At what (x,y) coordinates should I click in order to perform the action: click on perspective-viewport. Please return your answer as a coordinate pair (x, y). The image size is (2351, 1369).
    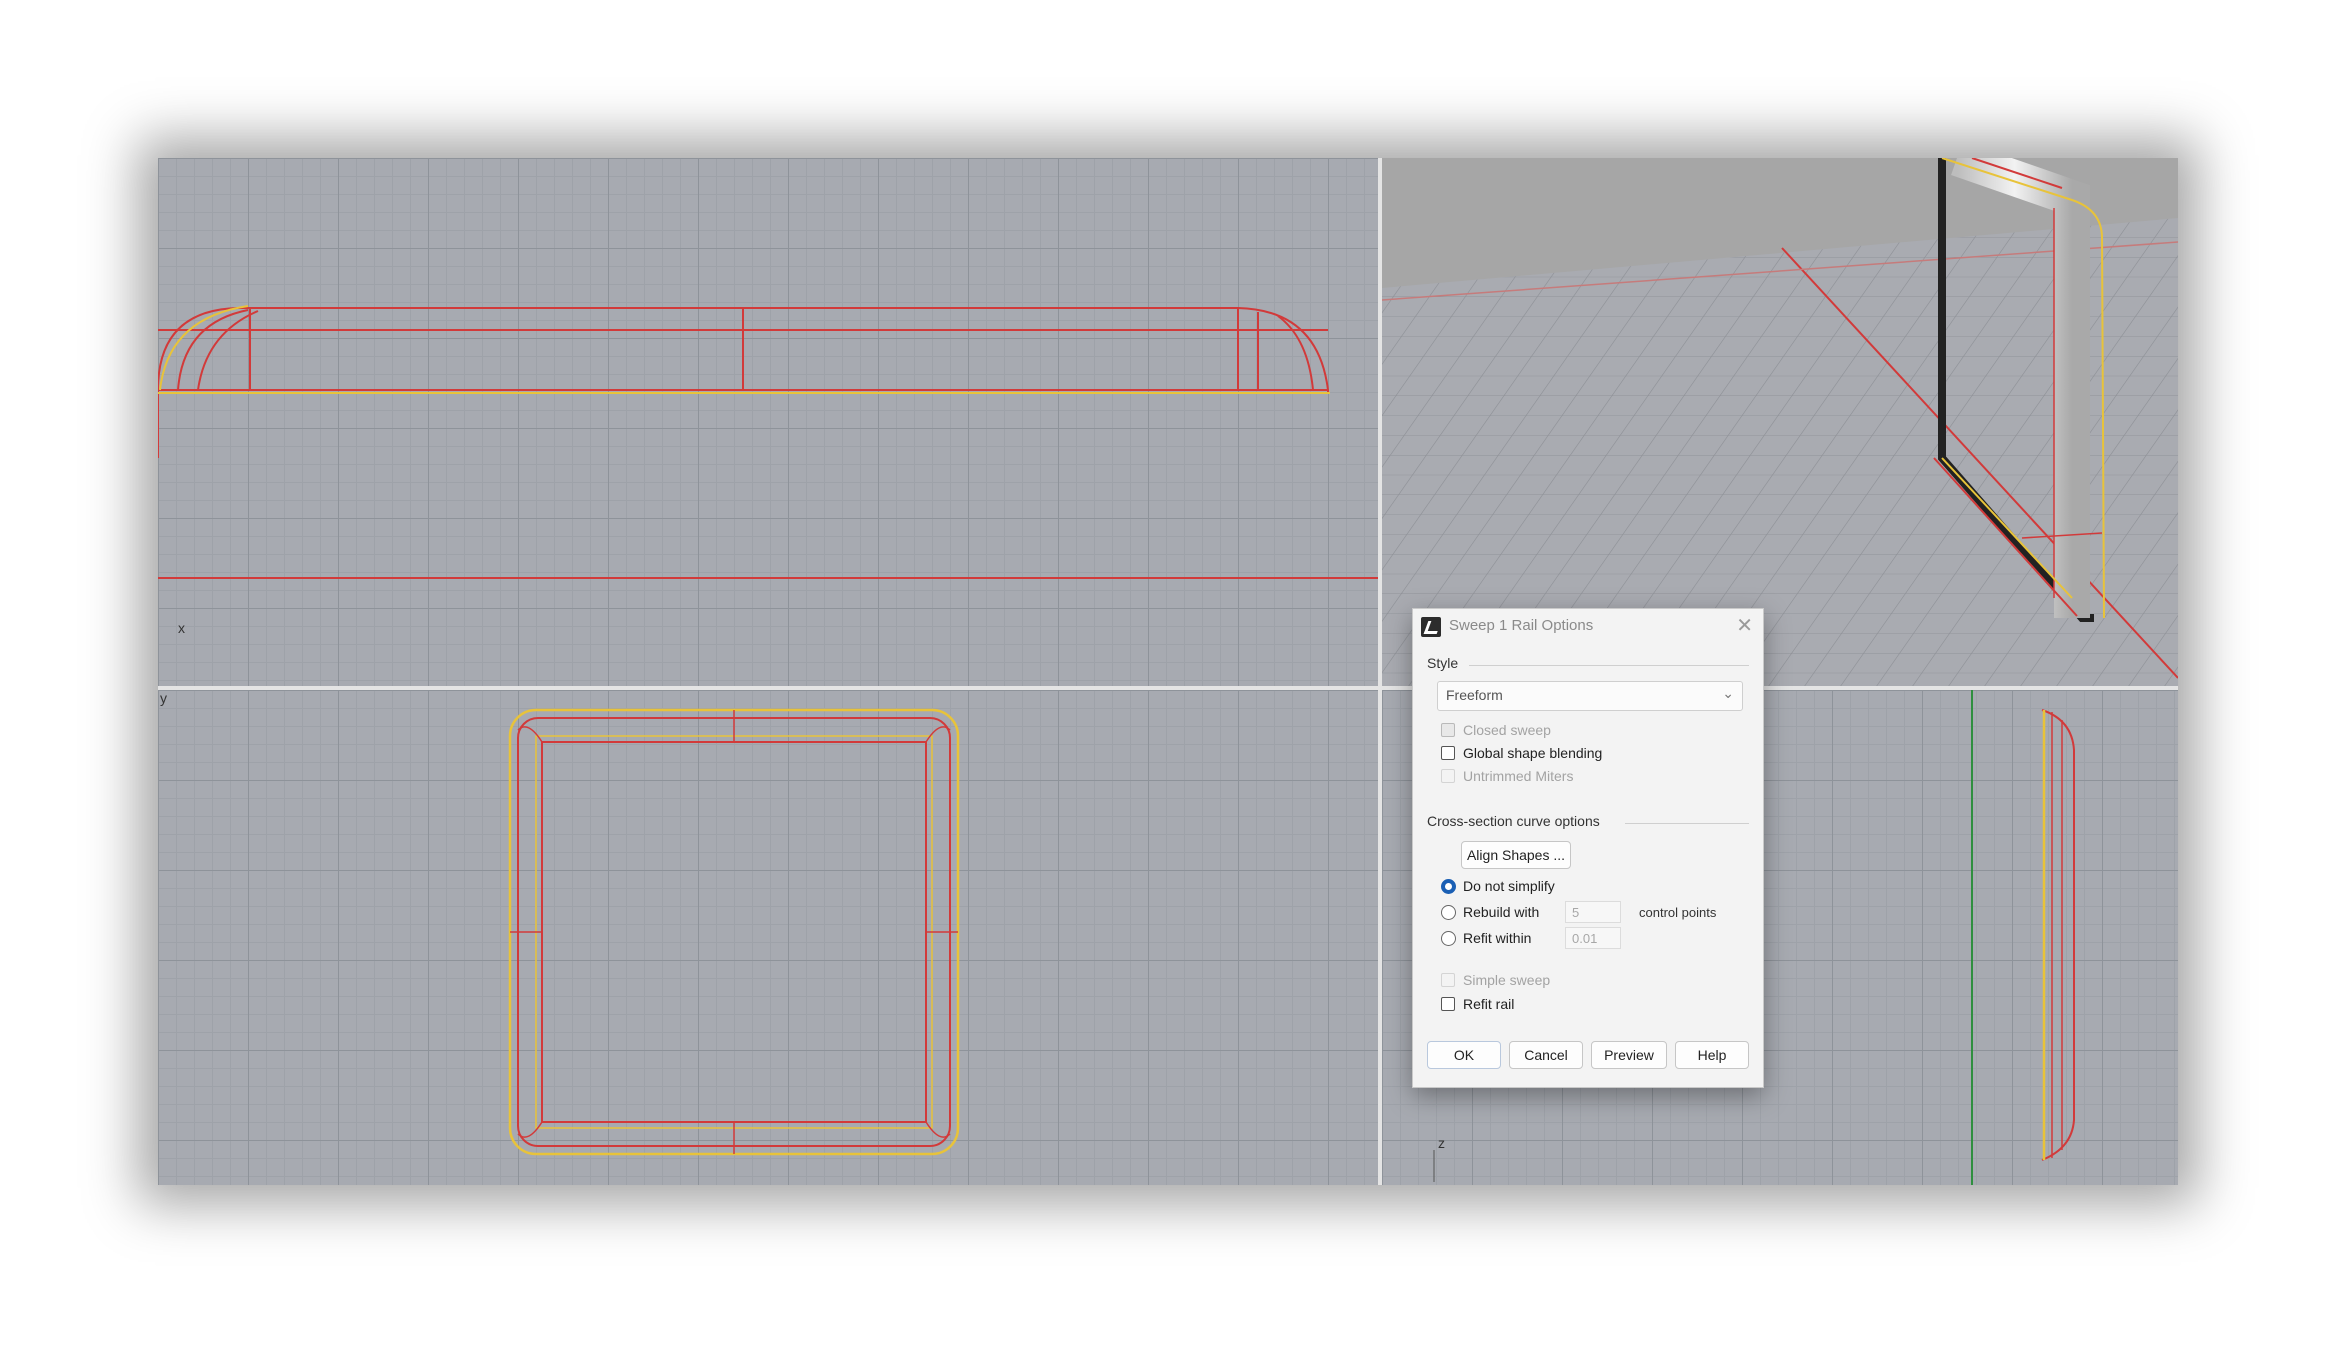
    Looking at the image, I should click on (1780, 422).